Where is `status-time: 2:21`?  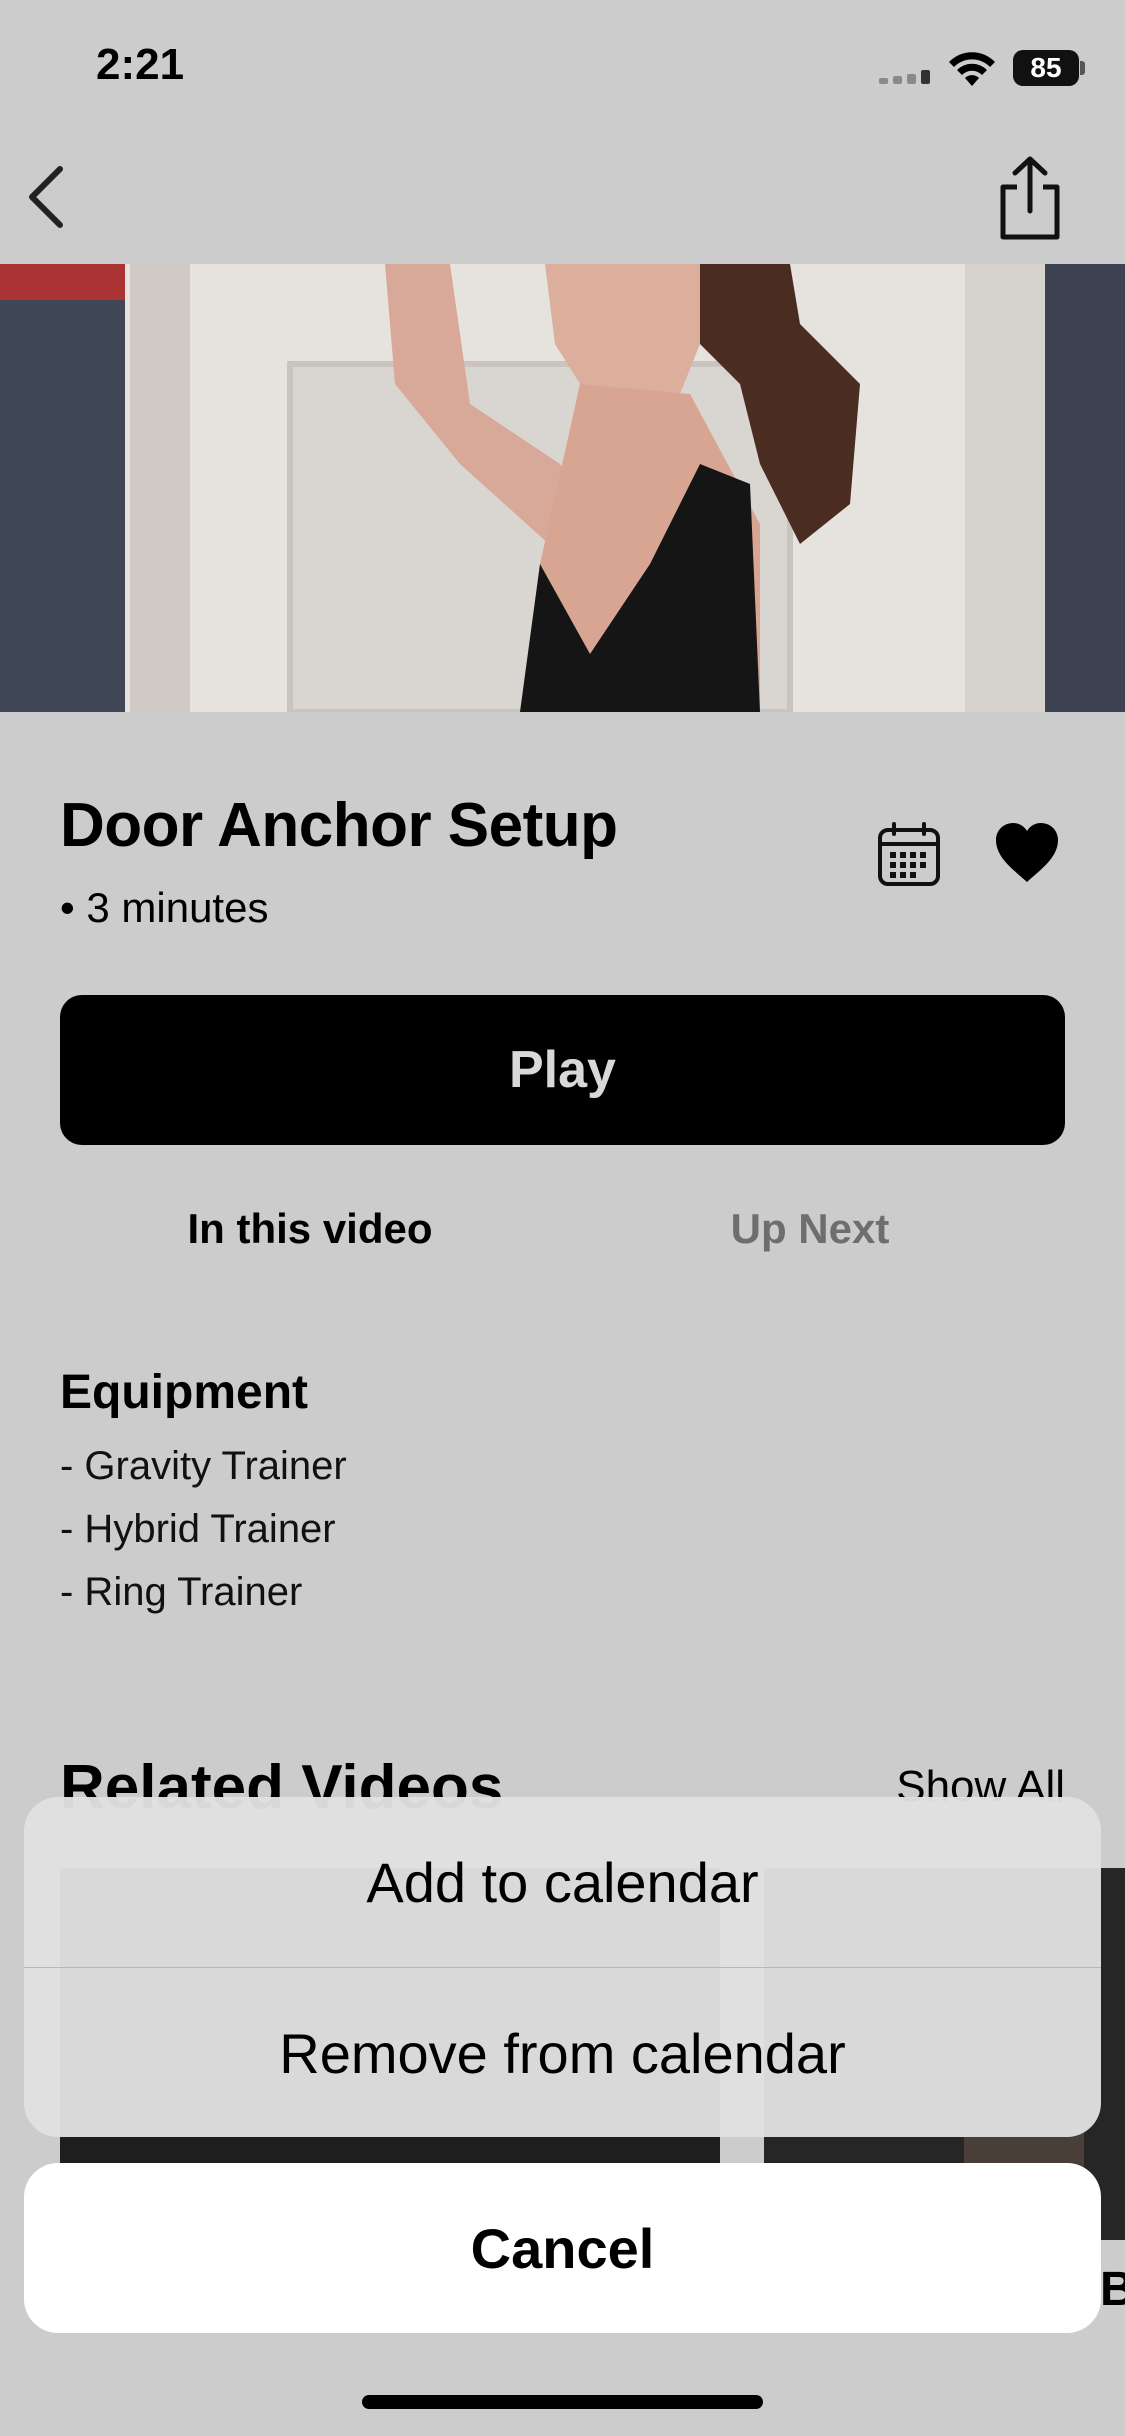
status-time: 2:21 is located at coordinates (140, 64).